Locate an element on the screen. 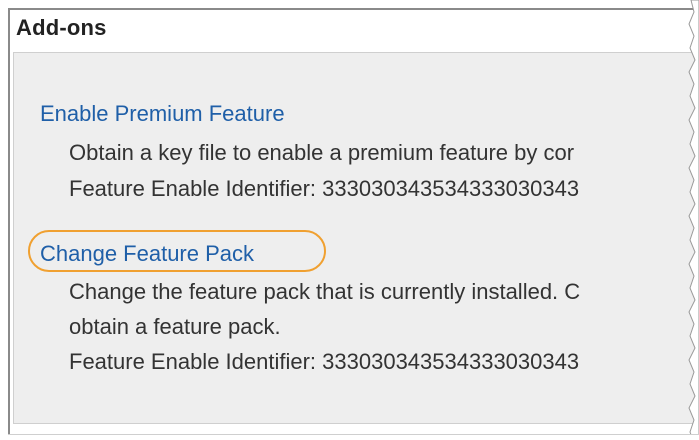 The width and height of the screenshot is (699, 440). change-feature-pack-link: Change Feature Pack is located at coordinates (147, 254).